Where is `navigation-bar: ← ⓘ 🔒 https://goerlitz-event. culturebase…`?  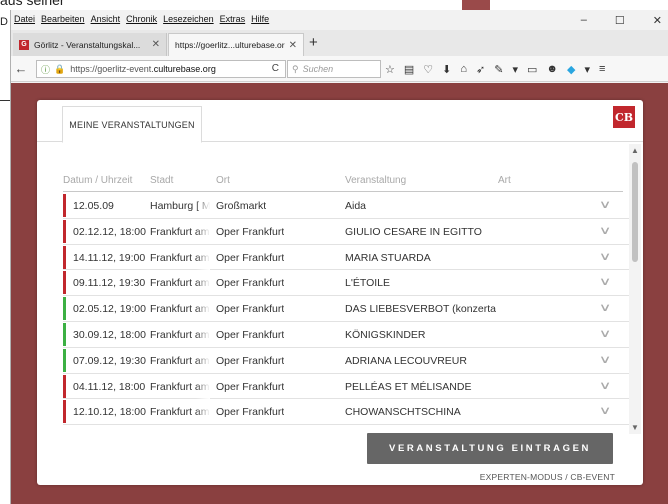 navigation-bar: ← ⓘ 🔒 https://goerlitz-event. culturebase… is located at coordinates (339, 69).